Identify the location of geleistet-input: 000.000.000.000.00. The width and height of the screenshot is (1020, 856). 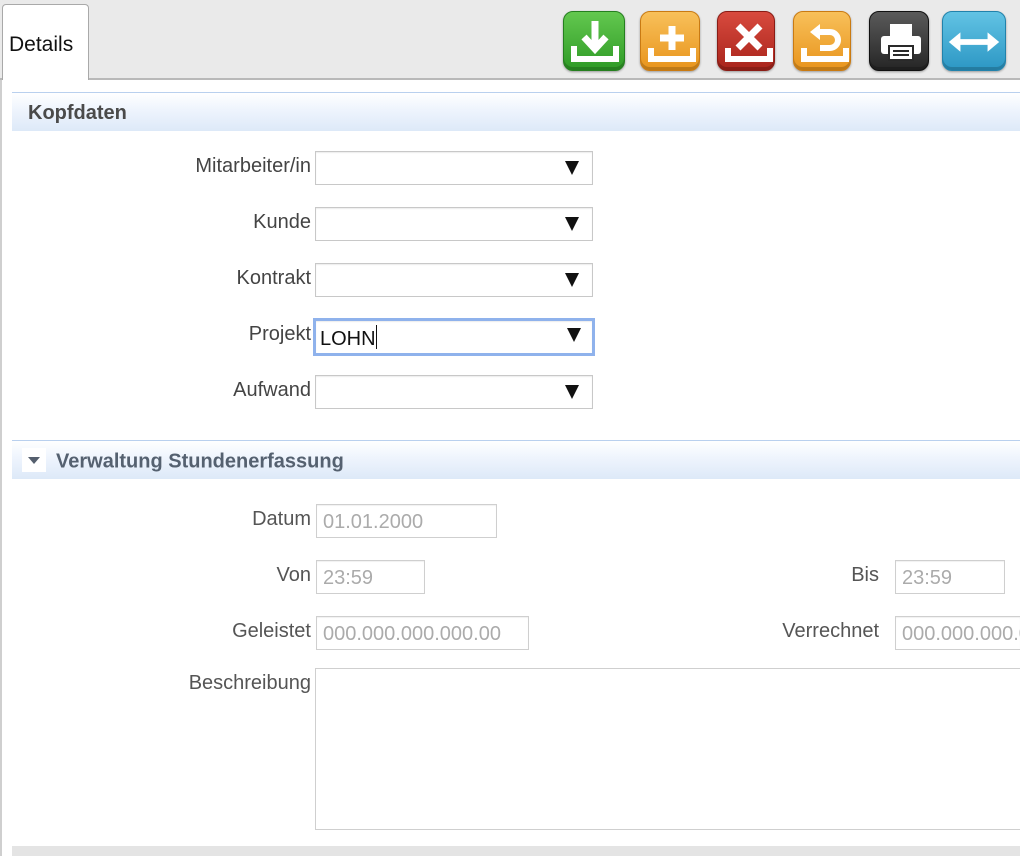
(422, 633).